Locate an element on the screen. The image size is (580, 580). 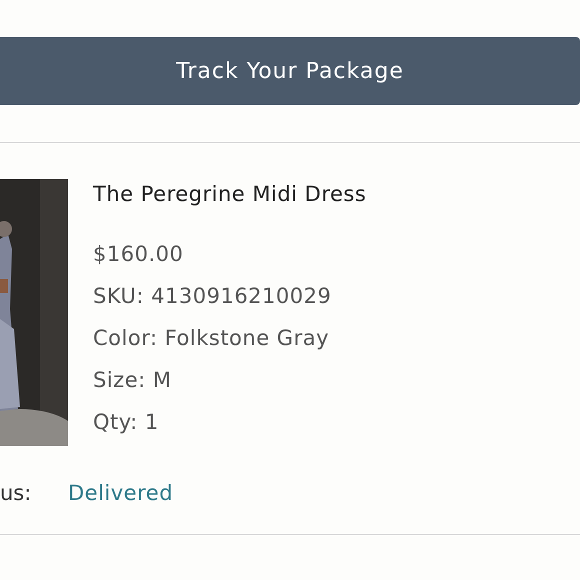
header-bar: Track Your Package is located at coordinates (290, 71).